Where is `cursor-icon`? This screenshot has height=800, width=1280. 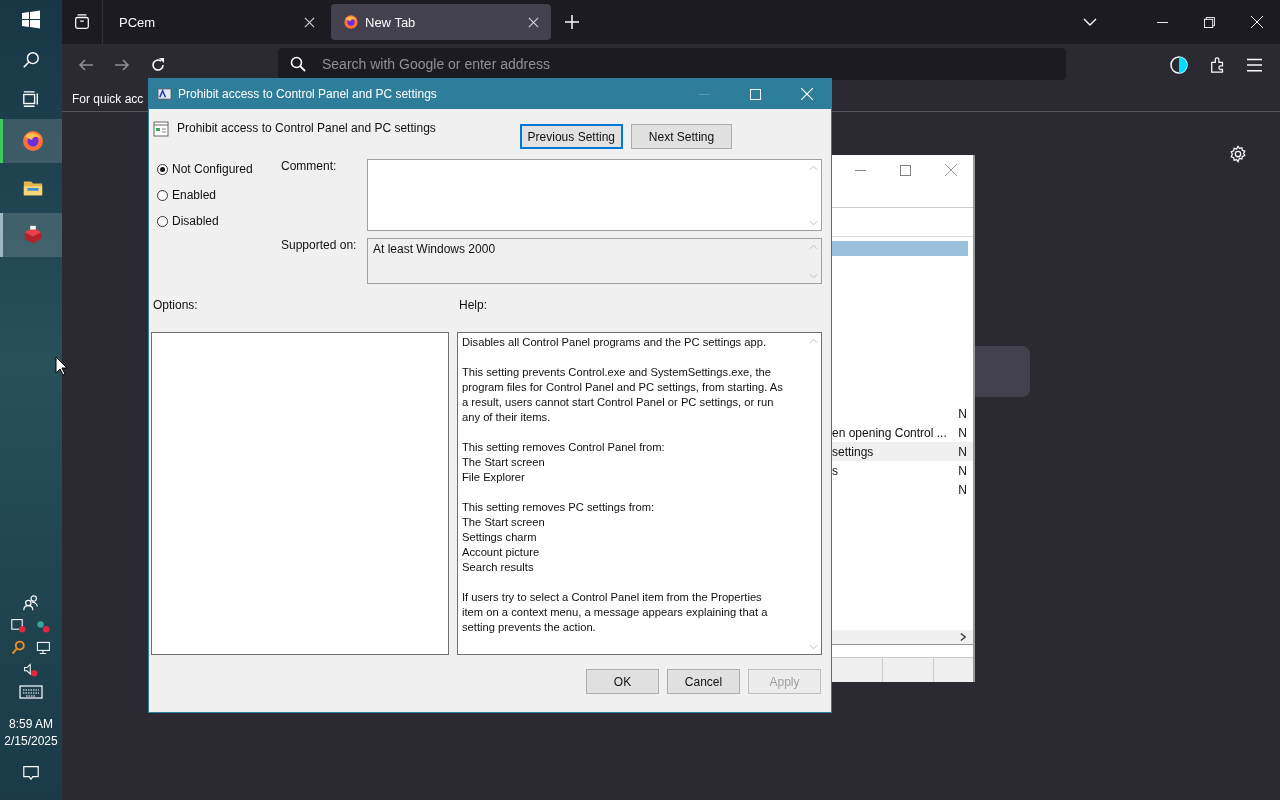 cursor-icon is located at coordinates (61, 366).